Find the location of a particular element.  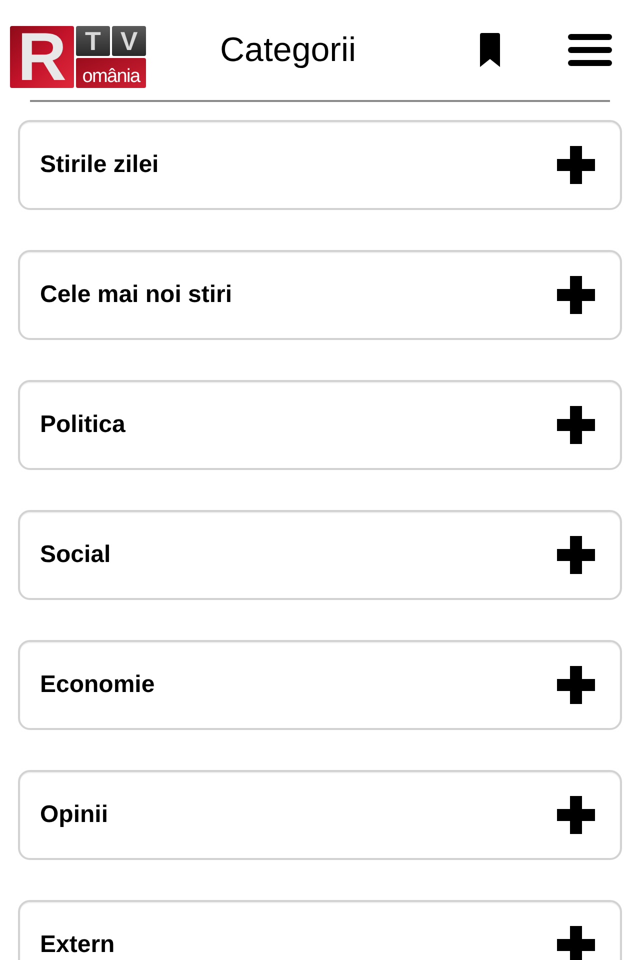

category-button: Social is located at coordinates (320, 555).